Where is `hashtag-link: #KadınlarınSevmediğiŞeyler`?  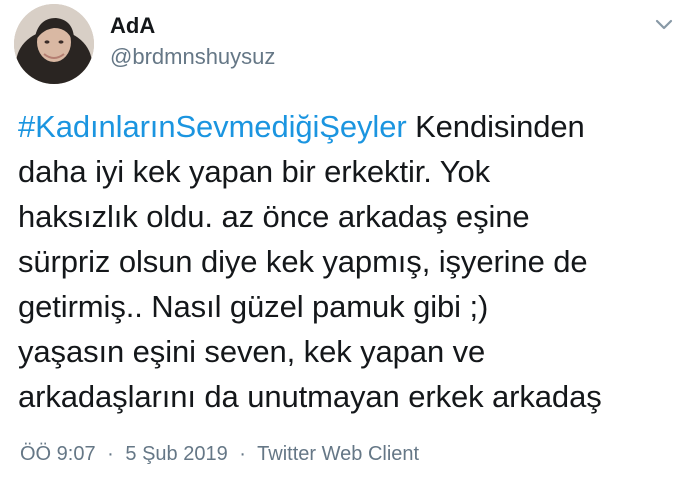
hashtag-link: #KadınlarınSevmediğiŞeyler is located at coordinates (212, 126).